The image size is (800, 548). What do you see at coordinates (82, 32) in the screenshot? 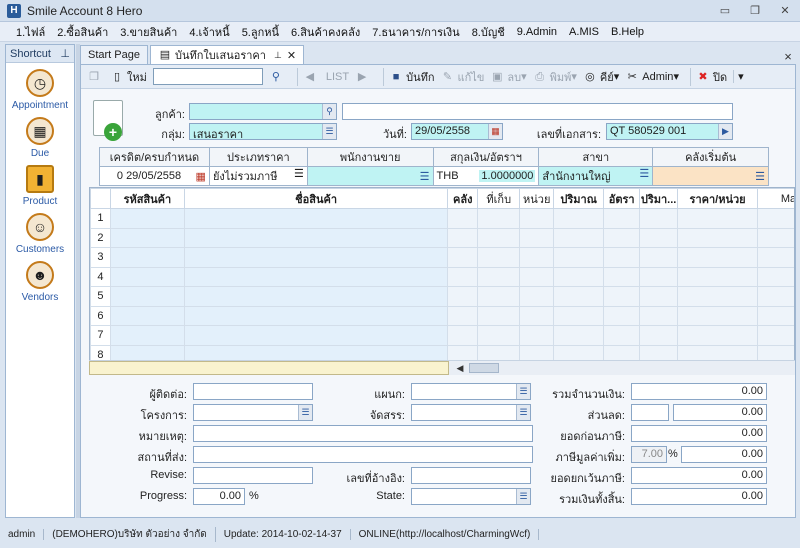
I see `menu-item-purchase: 2.ซื้อสินค้า` at bounding box center [82, 32].